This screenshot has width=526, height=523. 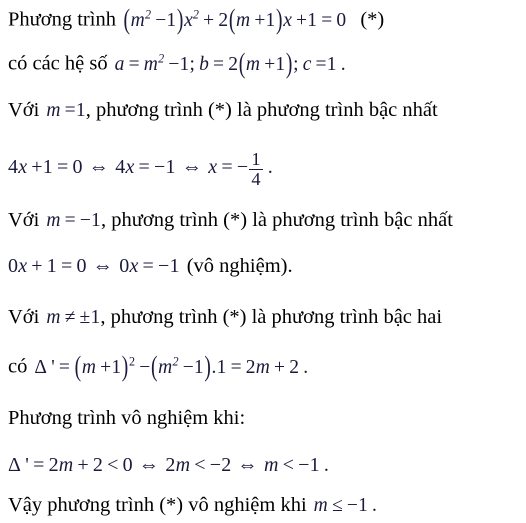 I want to click on solution-line-6: 0x +1 = 0 ⇔ 0x = −1 (vô nghiệm)., so click(x=150, y=266).